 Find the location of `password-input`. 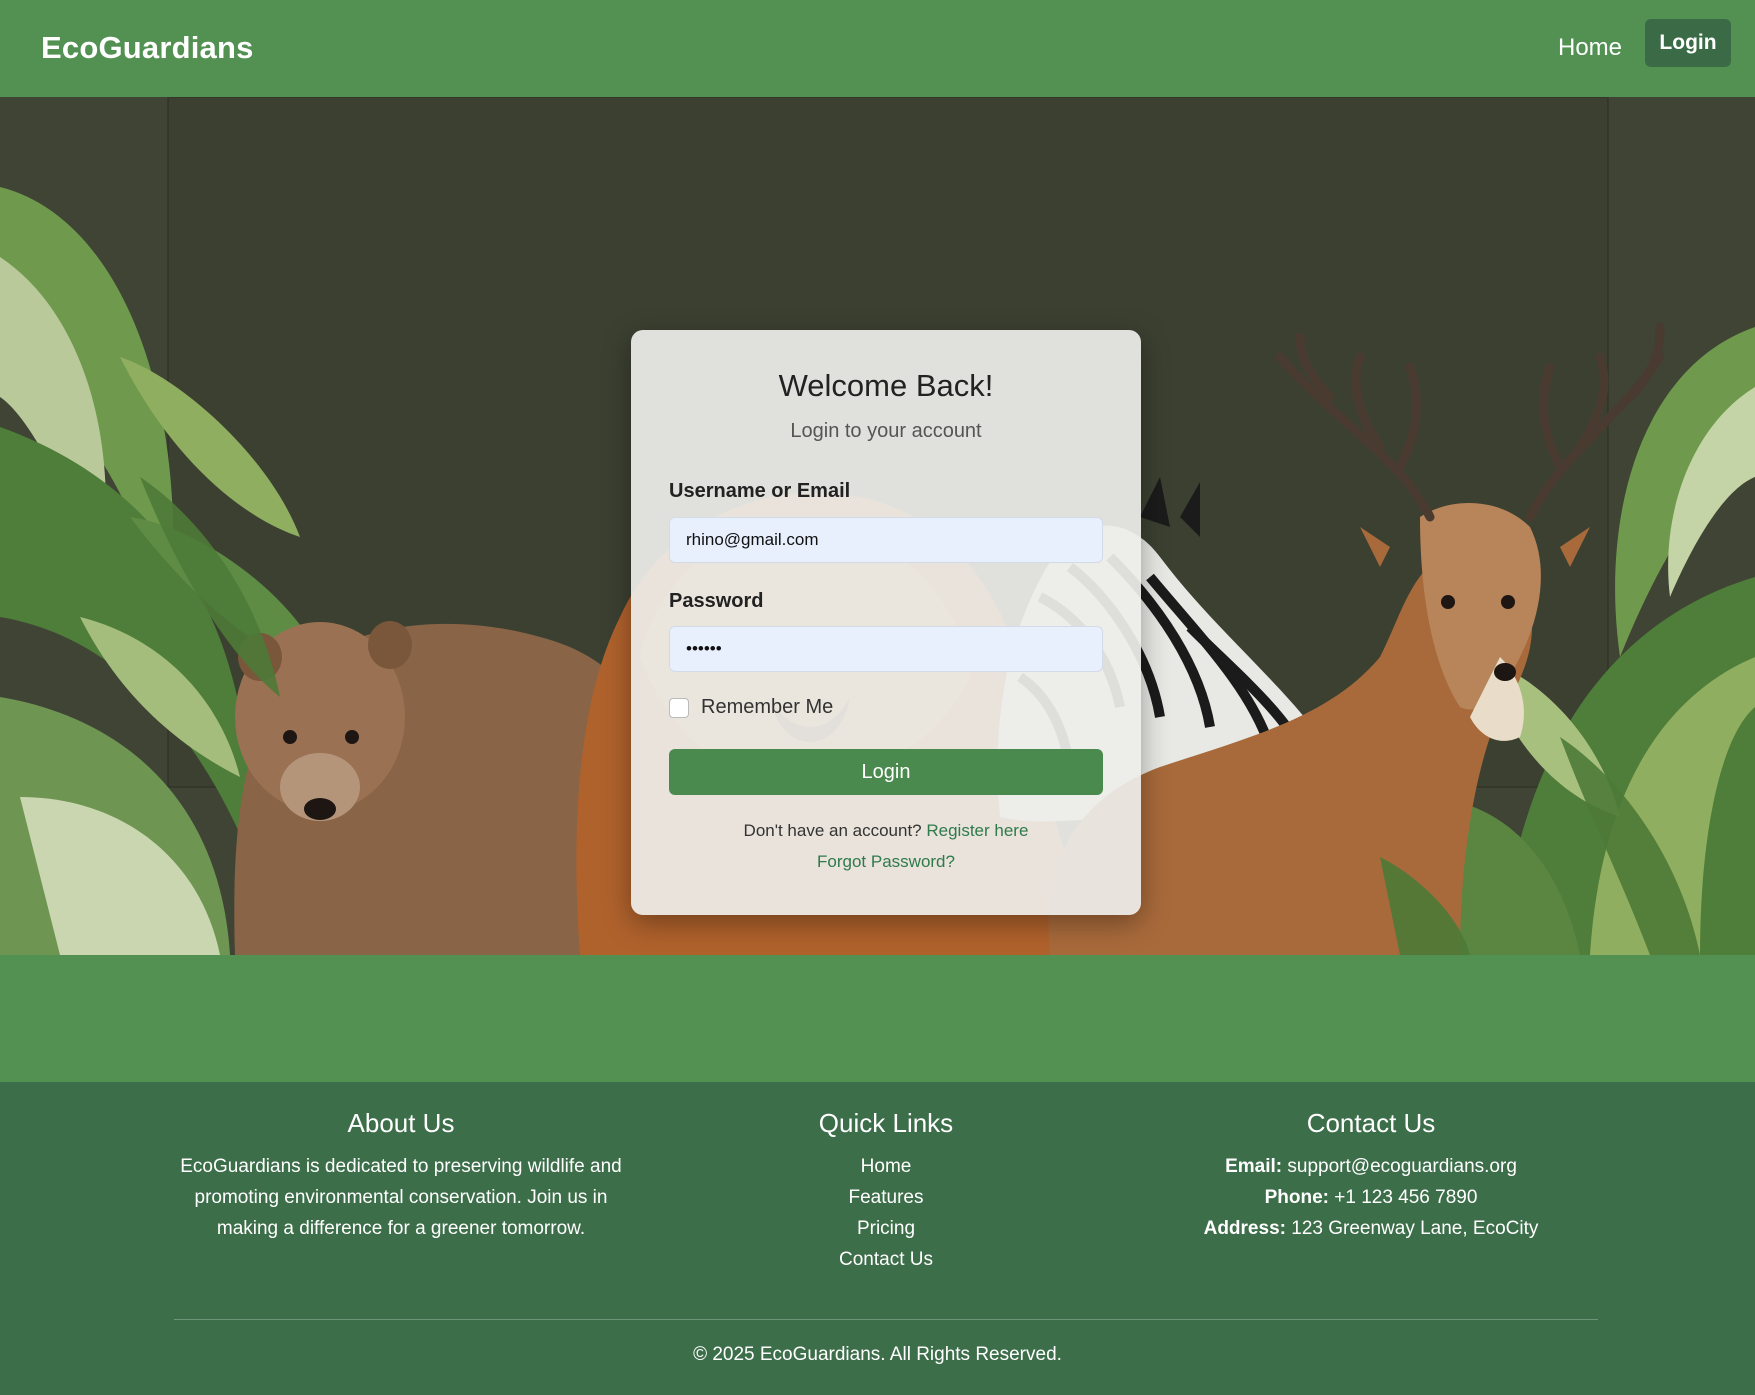

password-input is located at coordinates (886, 649).